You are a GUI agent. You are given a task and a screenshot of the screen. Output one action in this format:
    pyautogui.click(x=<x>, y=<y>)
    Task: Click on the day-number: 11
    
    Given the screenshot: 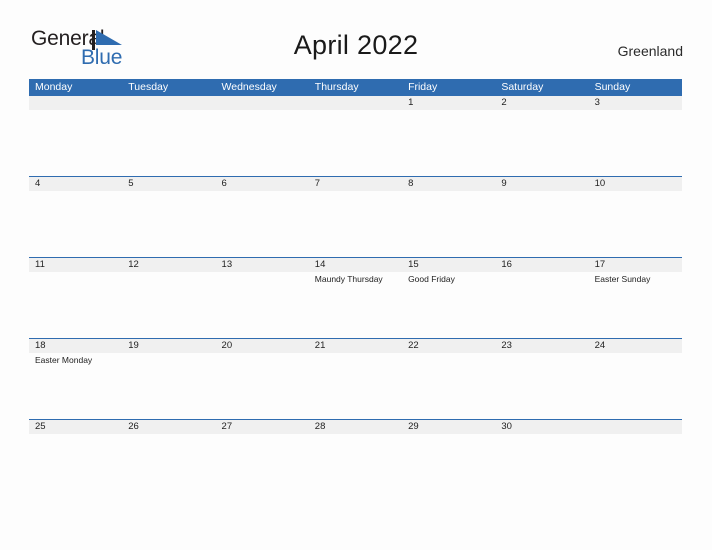 What is the action you would take?
    pyautogui.click(x=75, y=265)
    